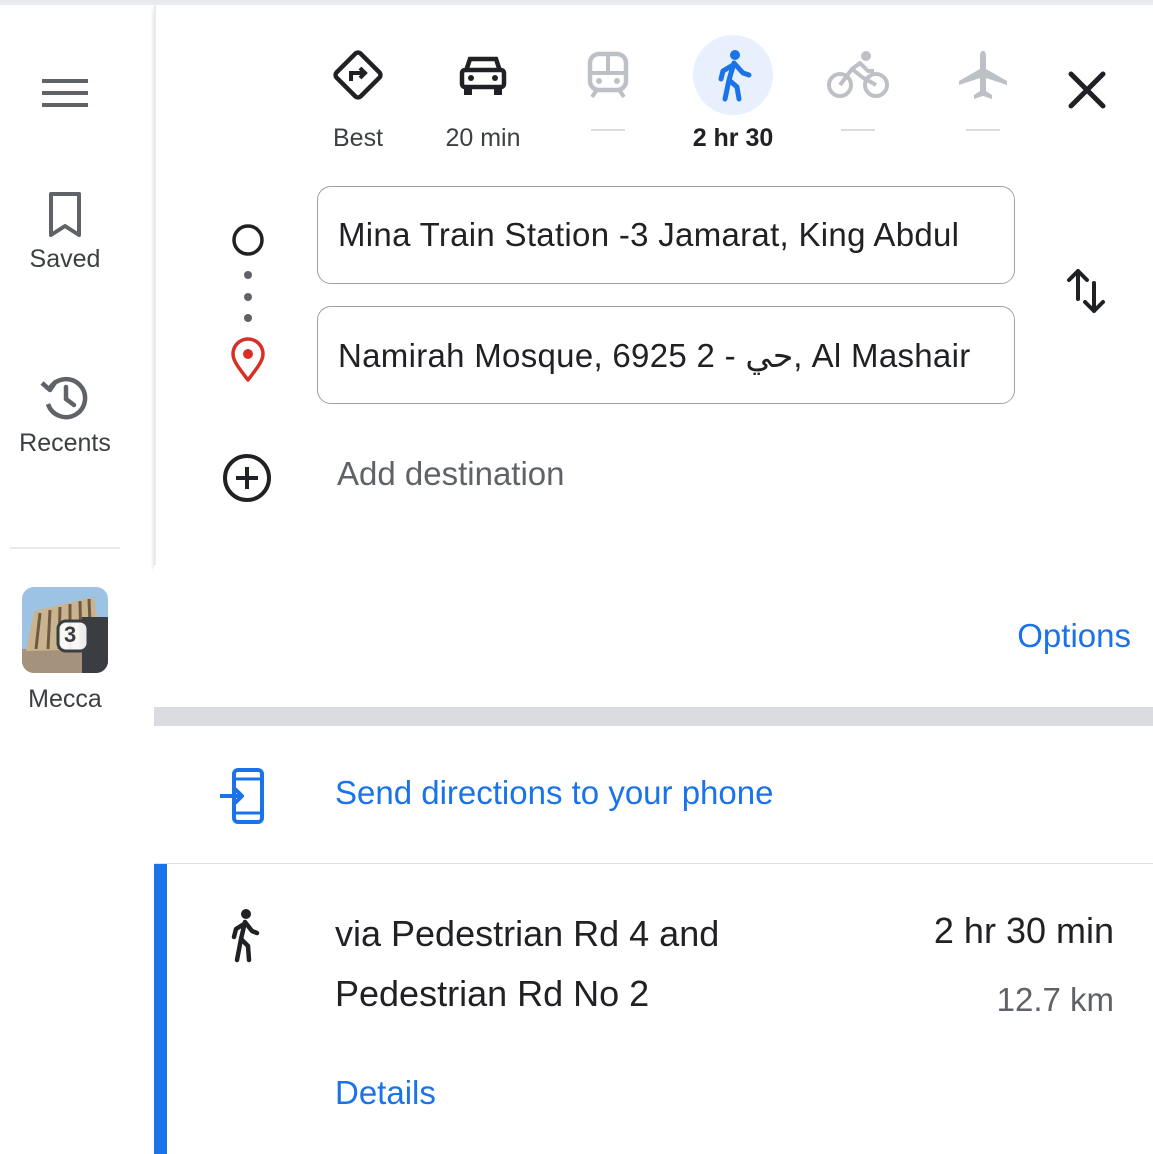 The height and width of the screenshot is (1154, 1153). I want to click on recents-button: Recents, so click(65, 414).